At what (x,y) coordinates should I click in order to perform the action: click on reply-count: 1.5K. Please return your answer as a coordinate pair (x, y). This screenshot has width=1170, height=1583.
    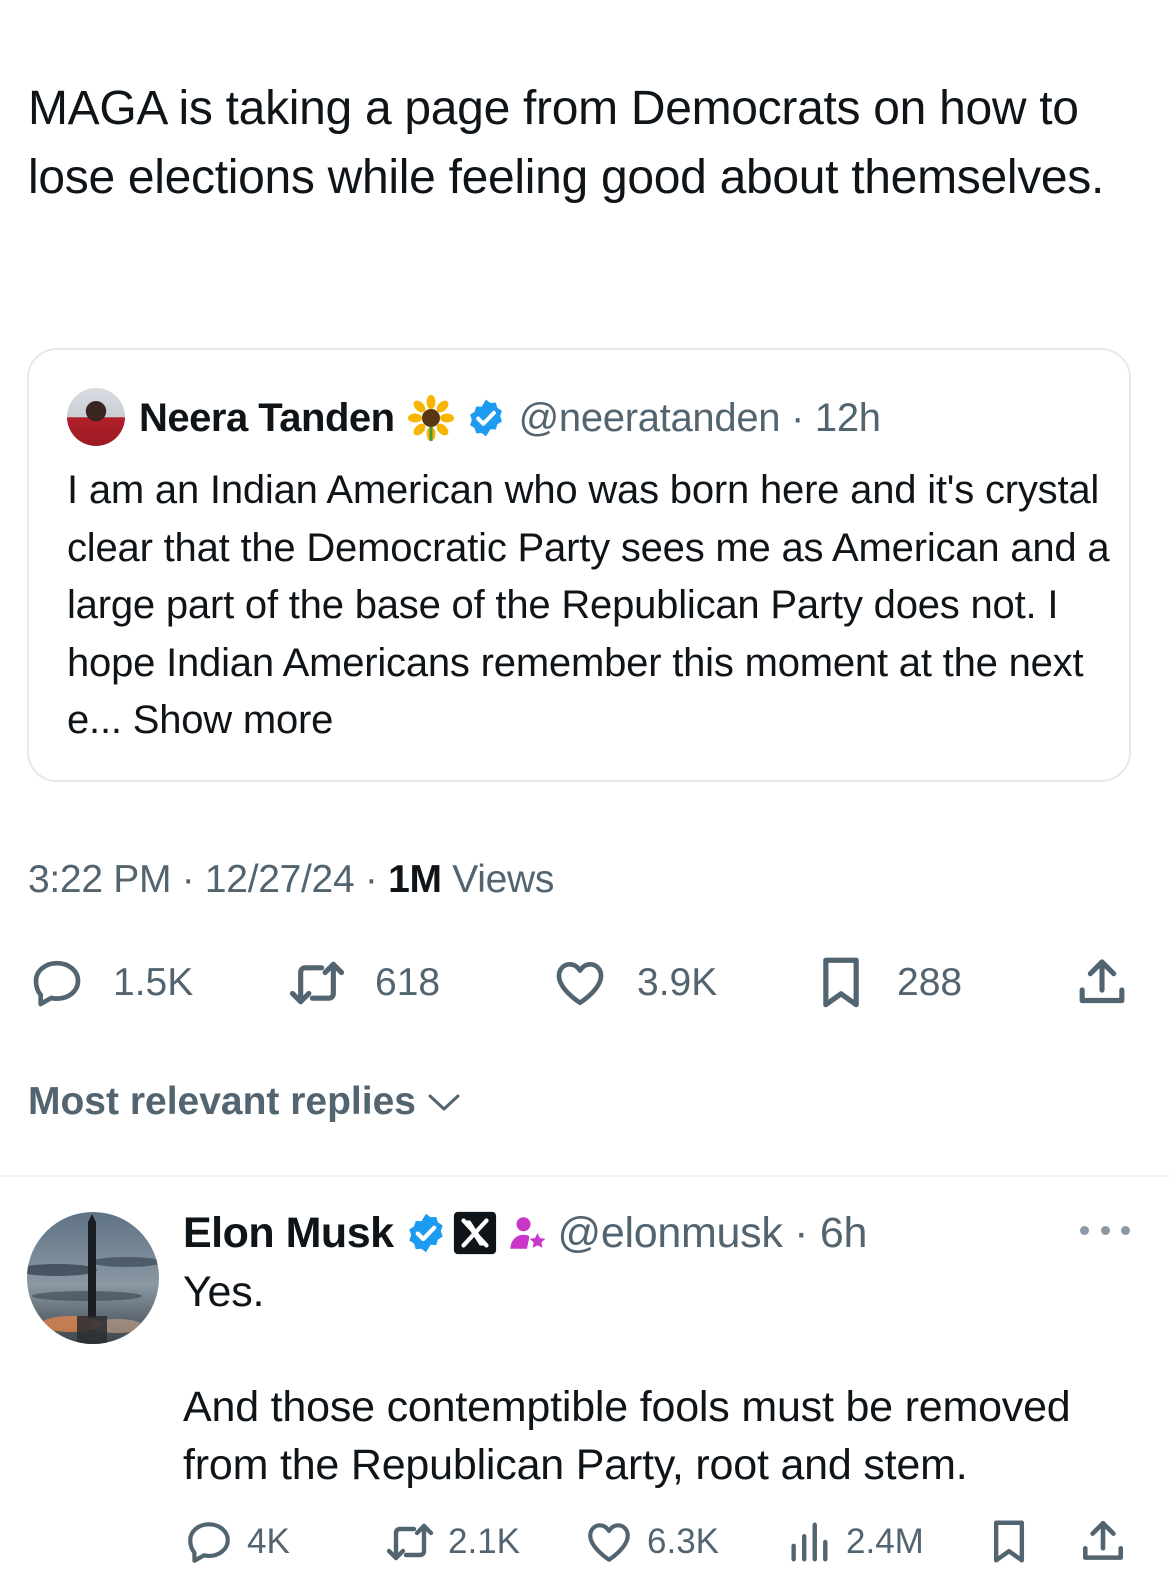
    Looking at the image, I should click on (153, 982).